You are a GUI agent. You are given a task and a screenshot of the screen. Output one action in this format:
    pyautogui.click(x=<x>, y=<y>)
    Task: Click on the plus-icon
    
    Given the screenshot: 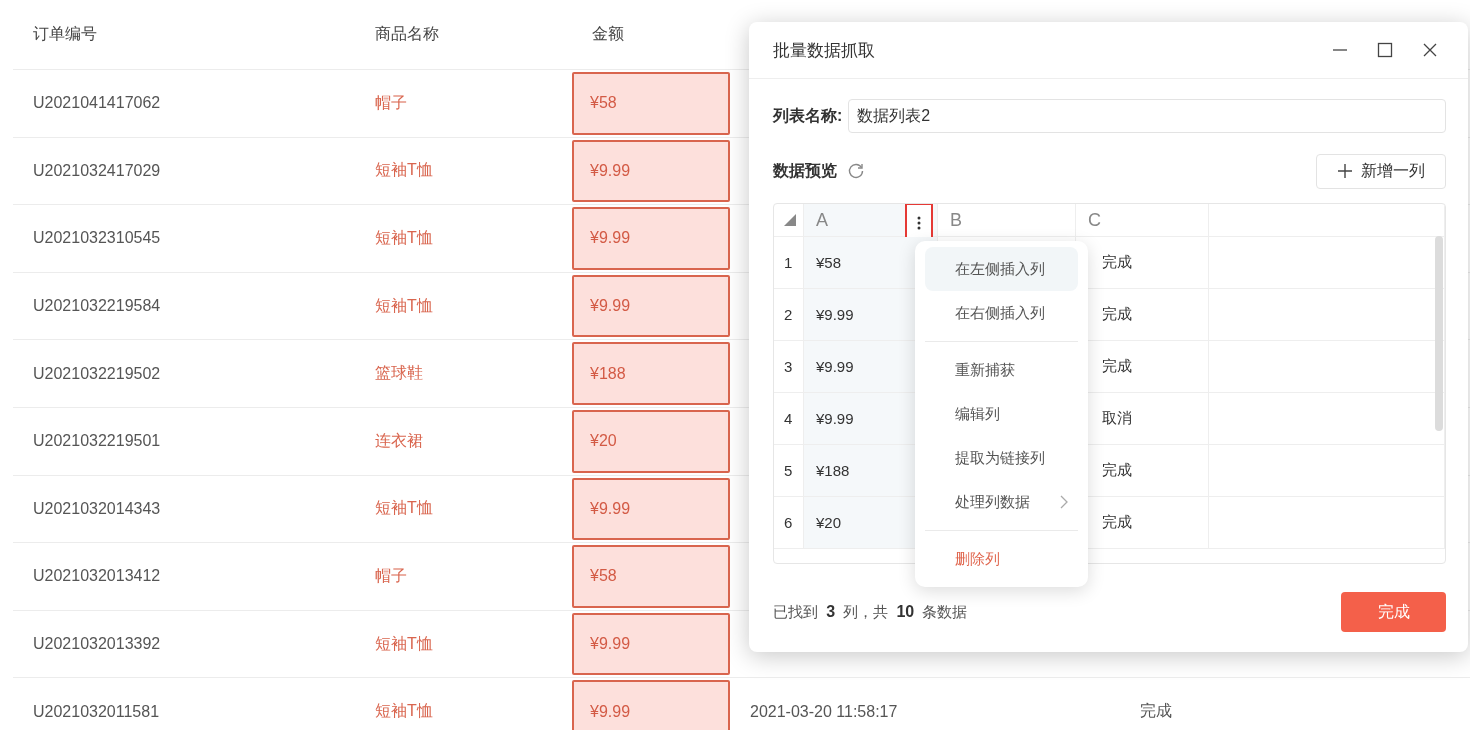 What is the action you would take?
    pyautogui.click(x=1345, y=171)
    